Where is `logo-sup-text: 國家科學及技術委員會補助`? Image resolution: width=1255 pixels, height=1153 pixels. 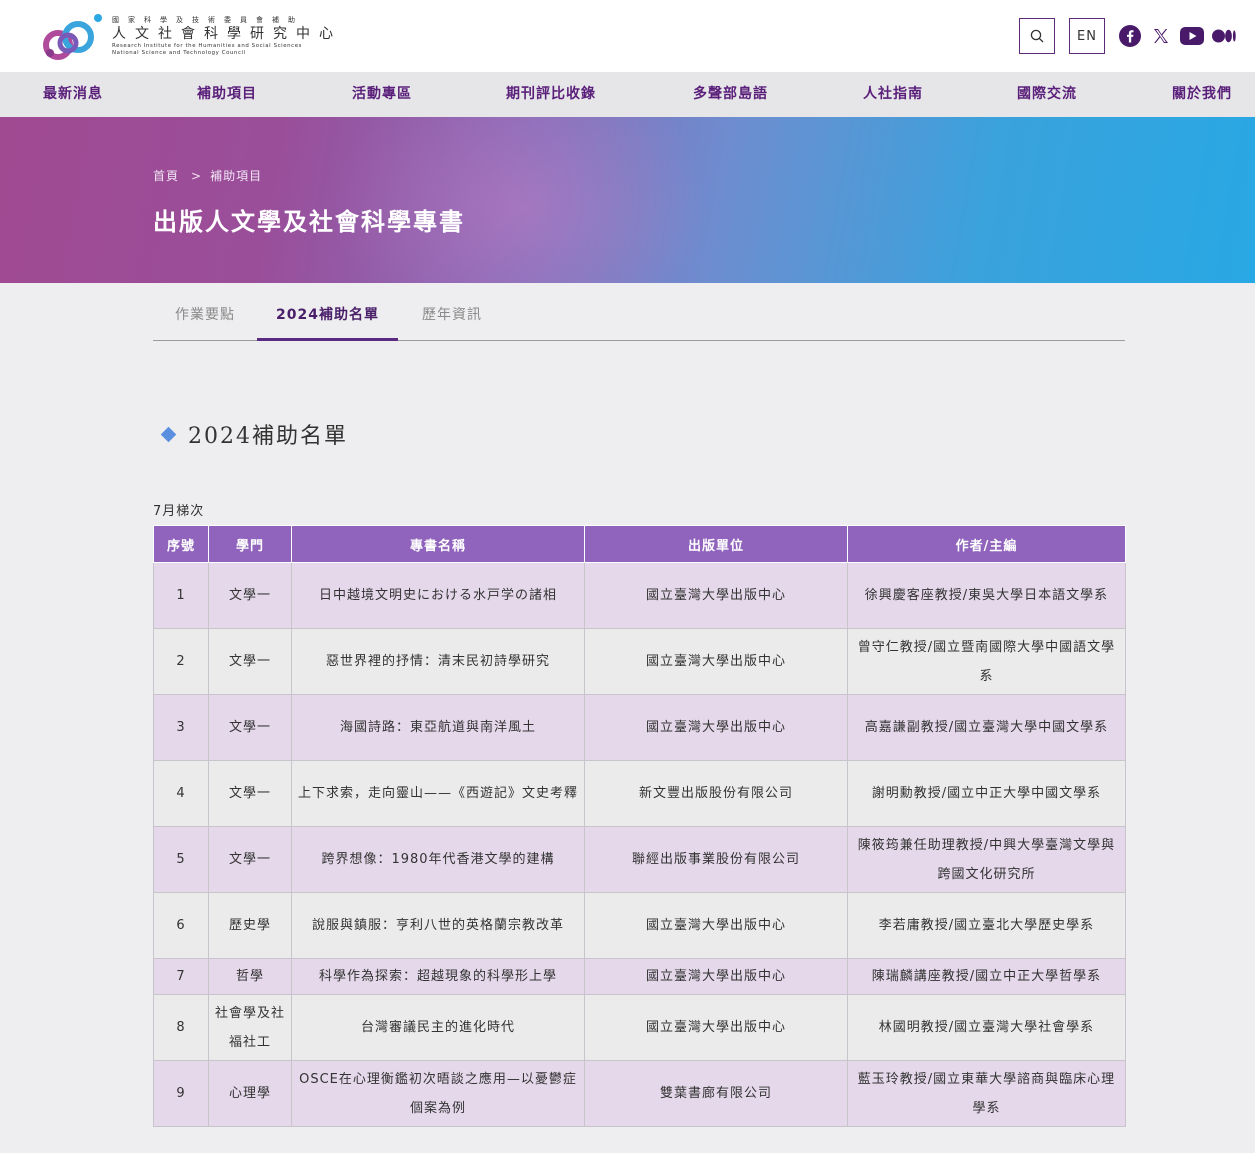 logo-sup-text: 國家科學及技術委員會補助 is located at coordinates (208, 20).